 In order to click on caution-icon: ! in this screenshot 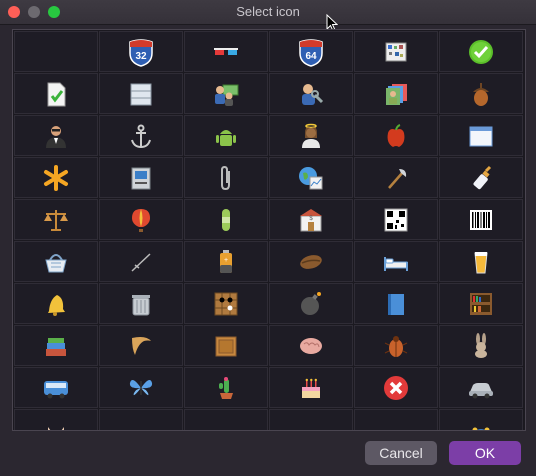, I will do `click(141, 423)`.